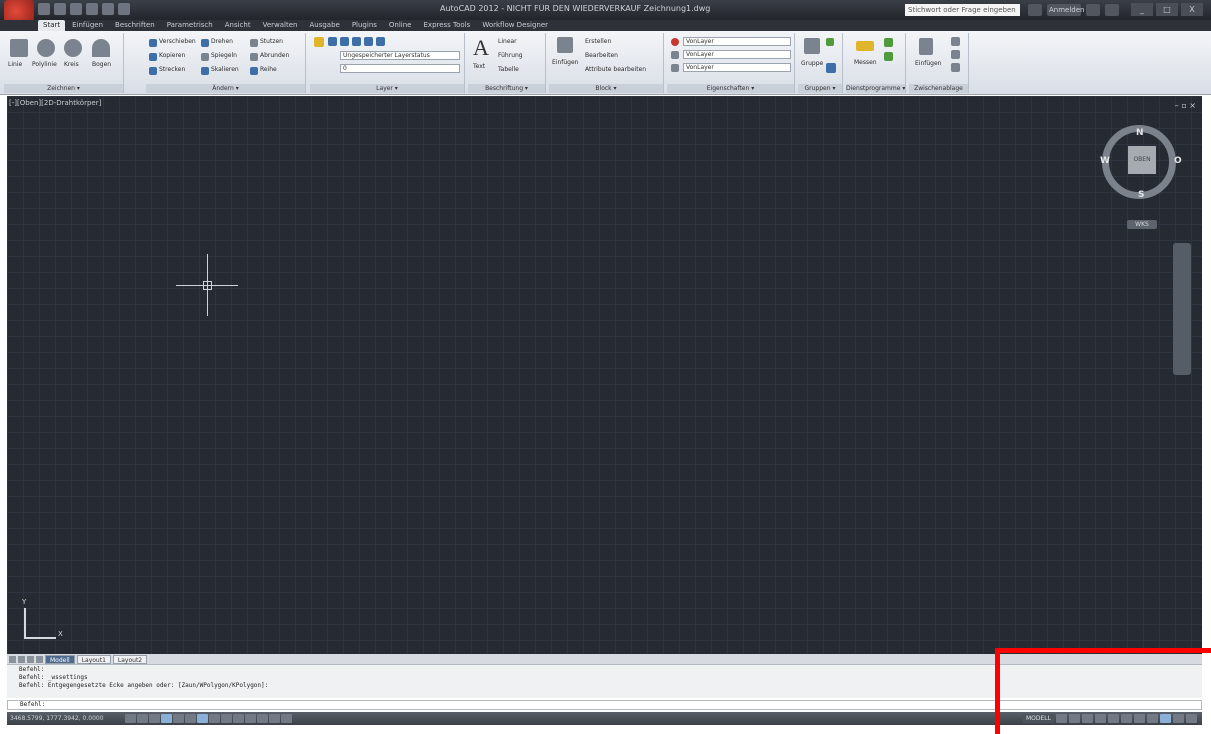 The image size is (1211, 734). I want to click on current-layer-combo: 0, so click(400, 68).